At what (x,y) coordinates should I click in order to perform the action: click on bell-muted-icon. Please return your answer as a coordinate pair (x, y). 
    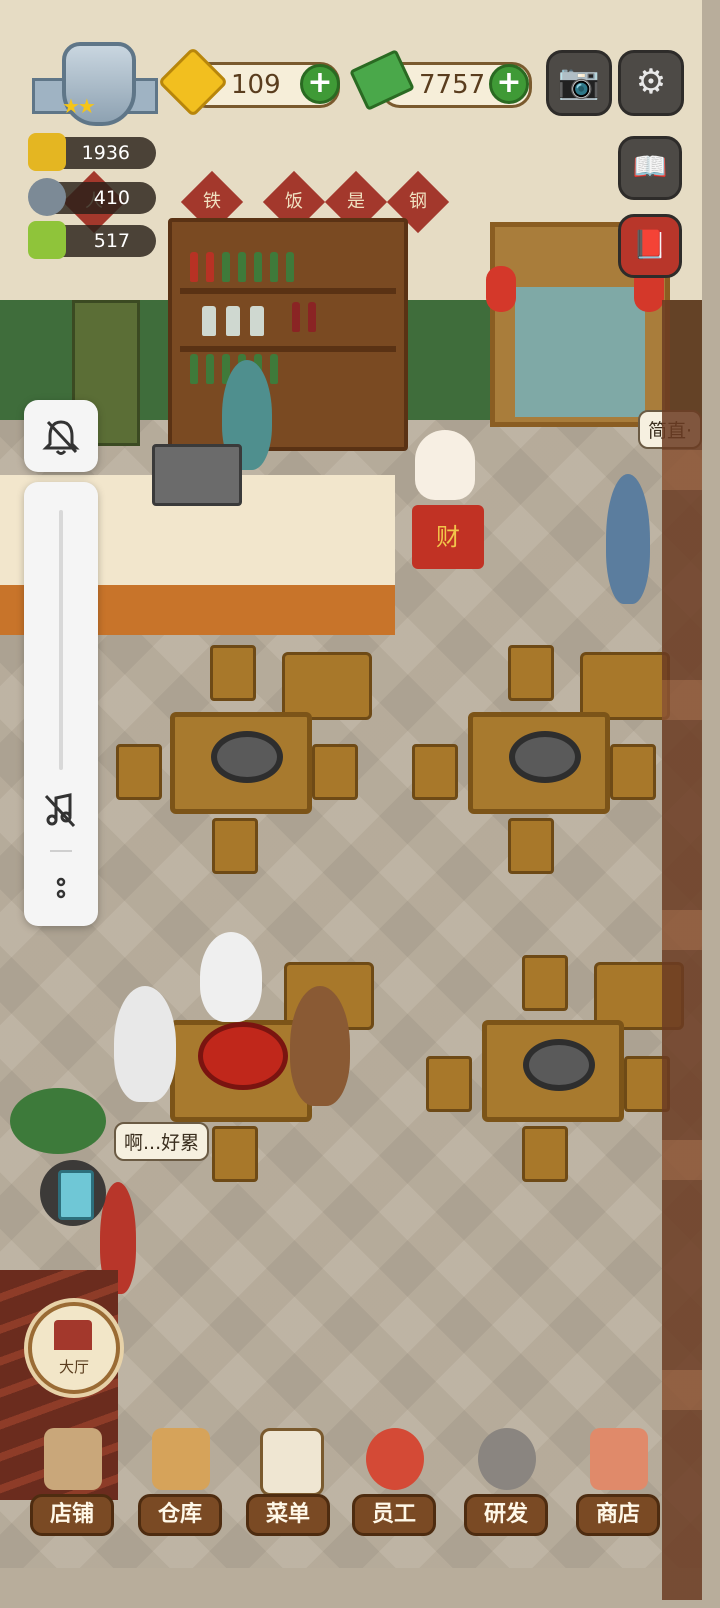
    Looking at the image, I should click on (61, 437).